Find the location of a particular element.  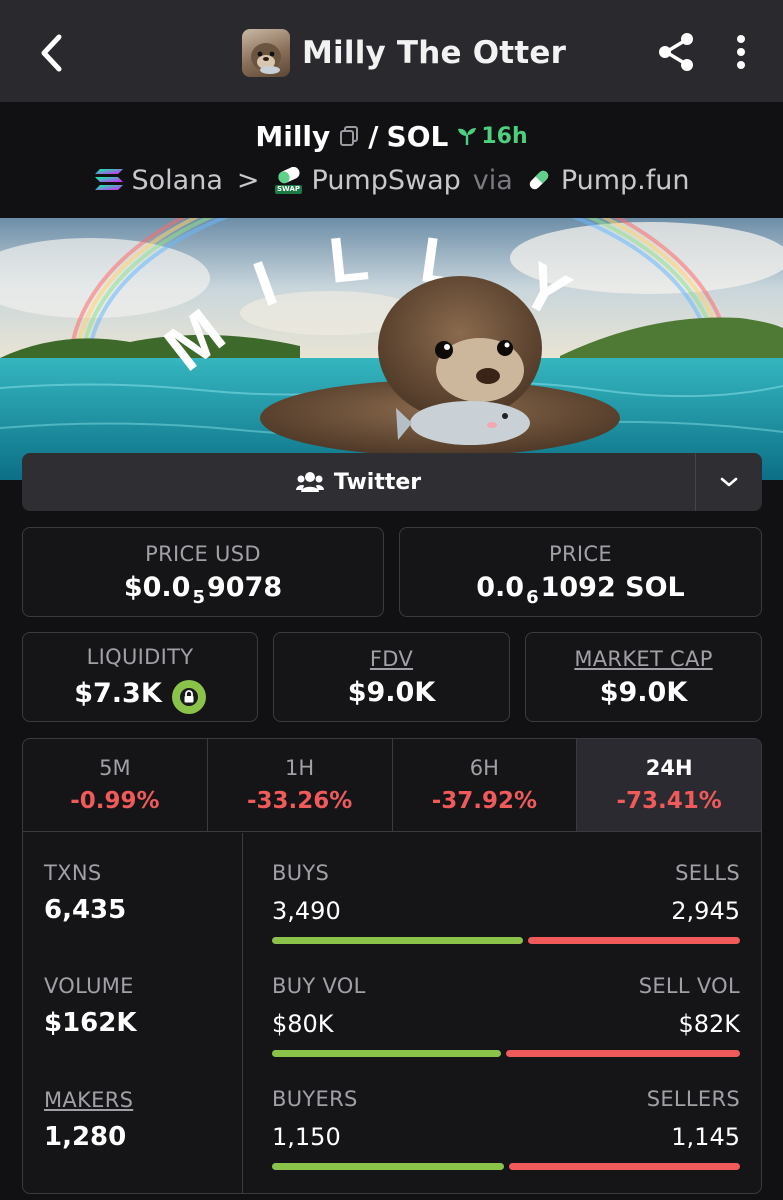

makers-value: 1,280 is located at coordinates (85, 1137).